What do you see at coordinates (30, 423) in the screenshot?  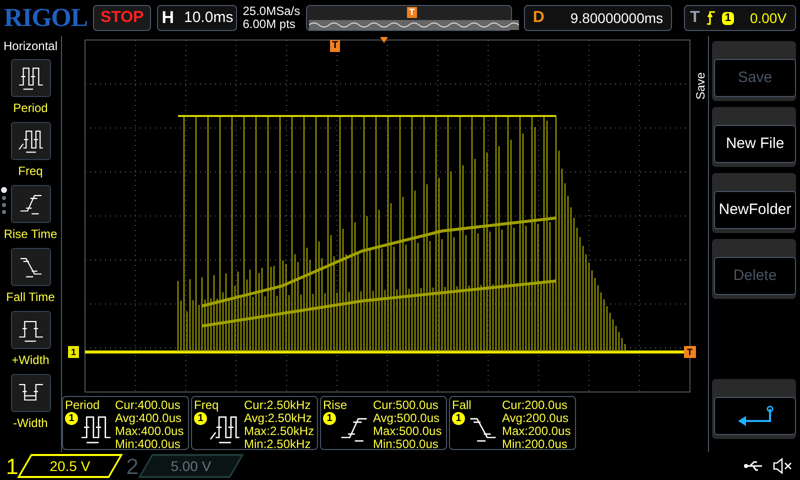 I see `measure-label: -Width` at bounding box center [30, 423].